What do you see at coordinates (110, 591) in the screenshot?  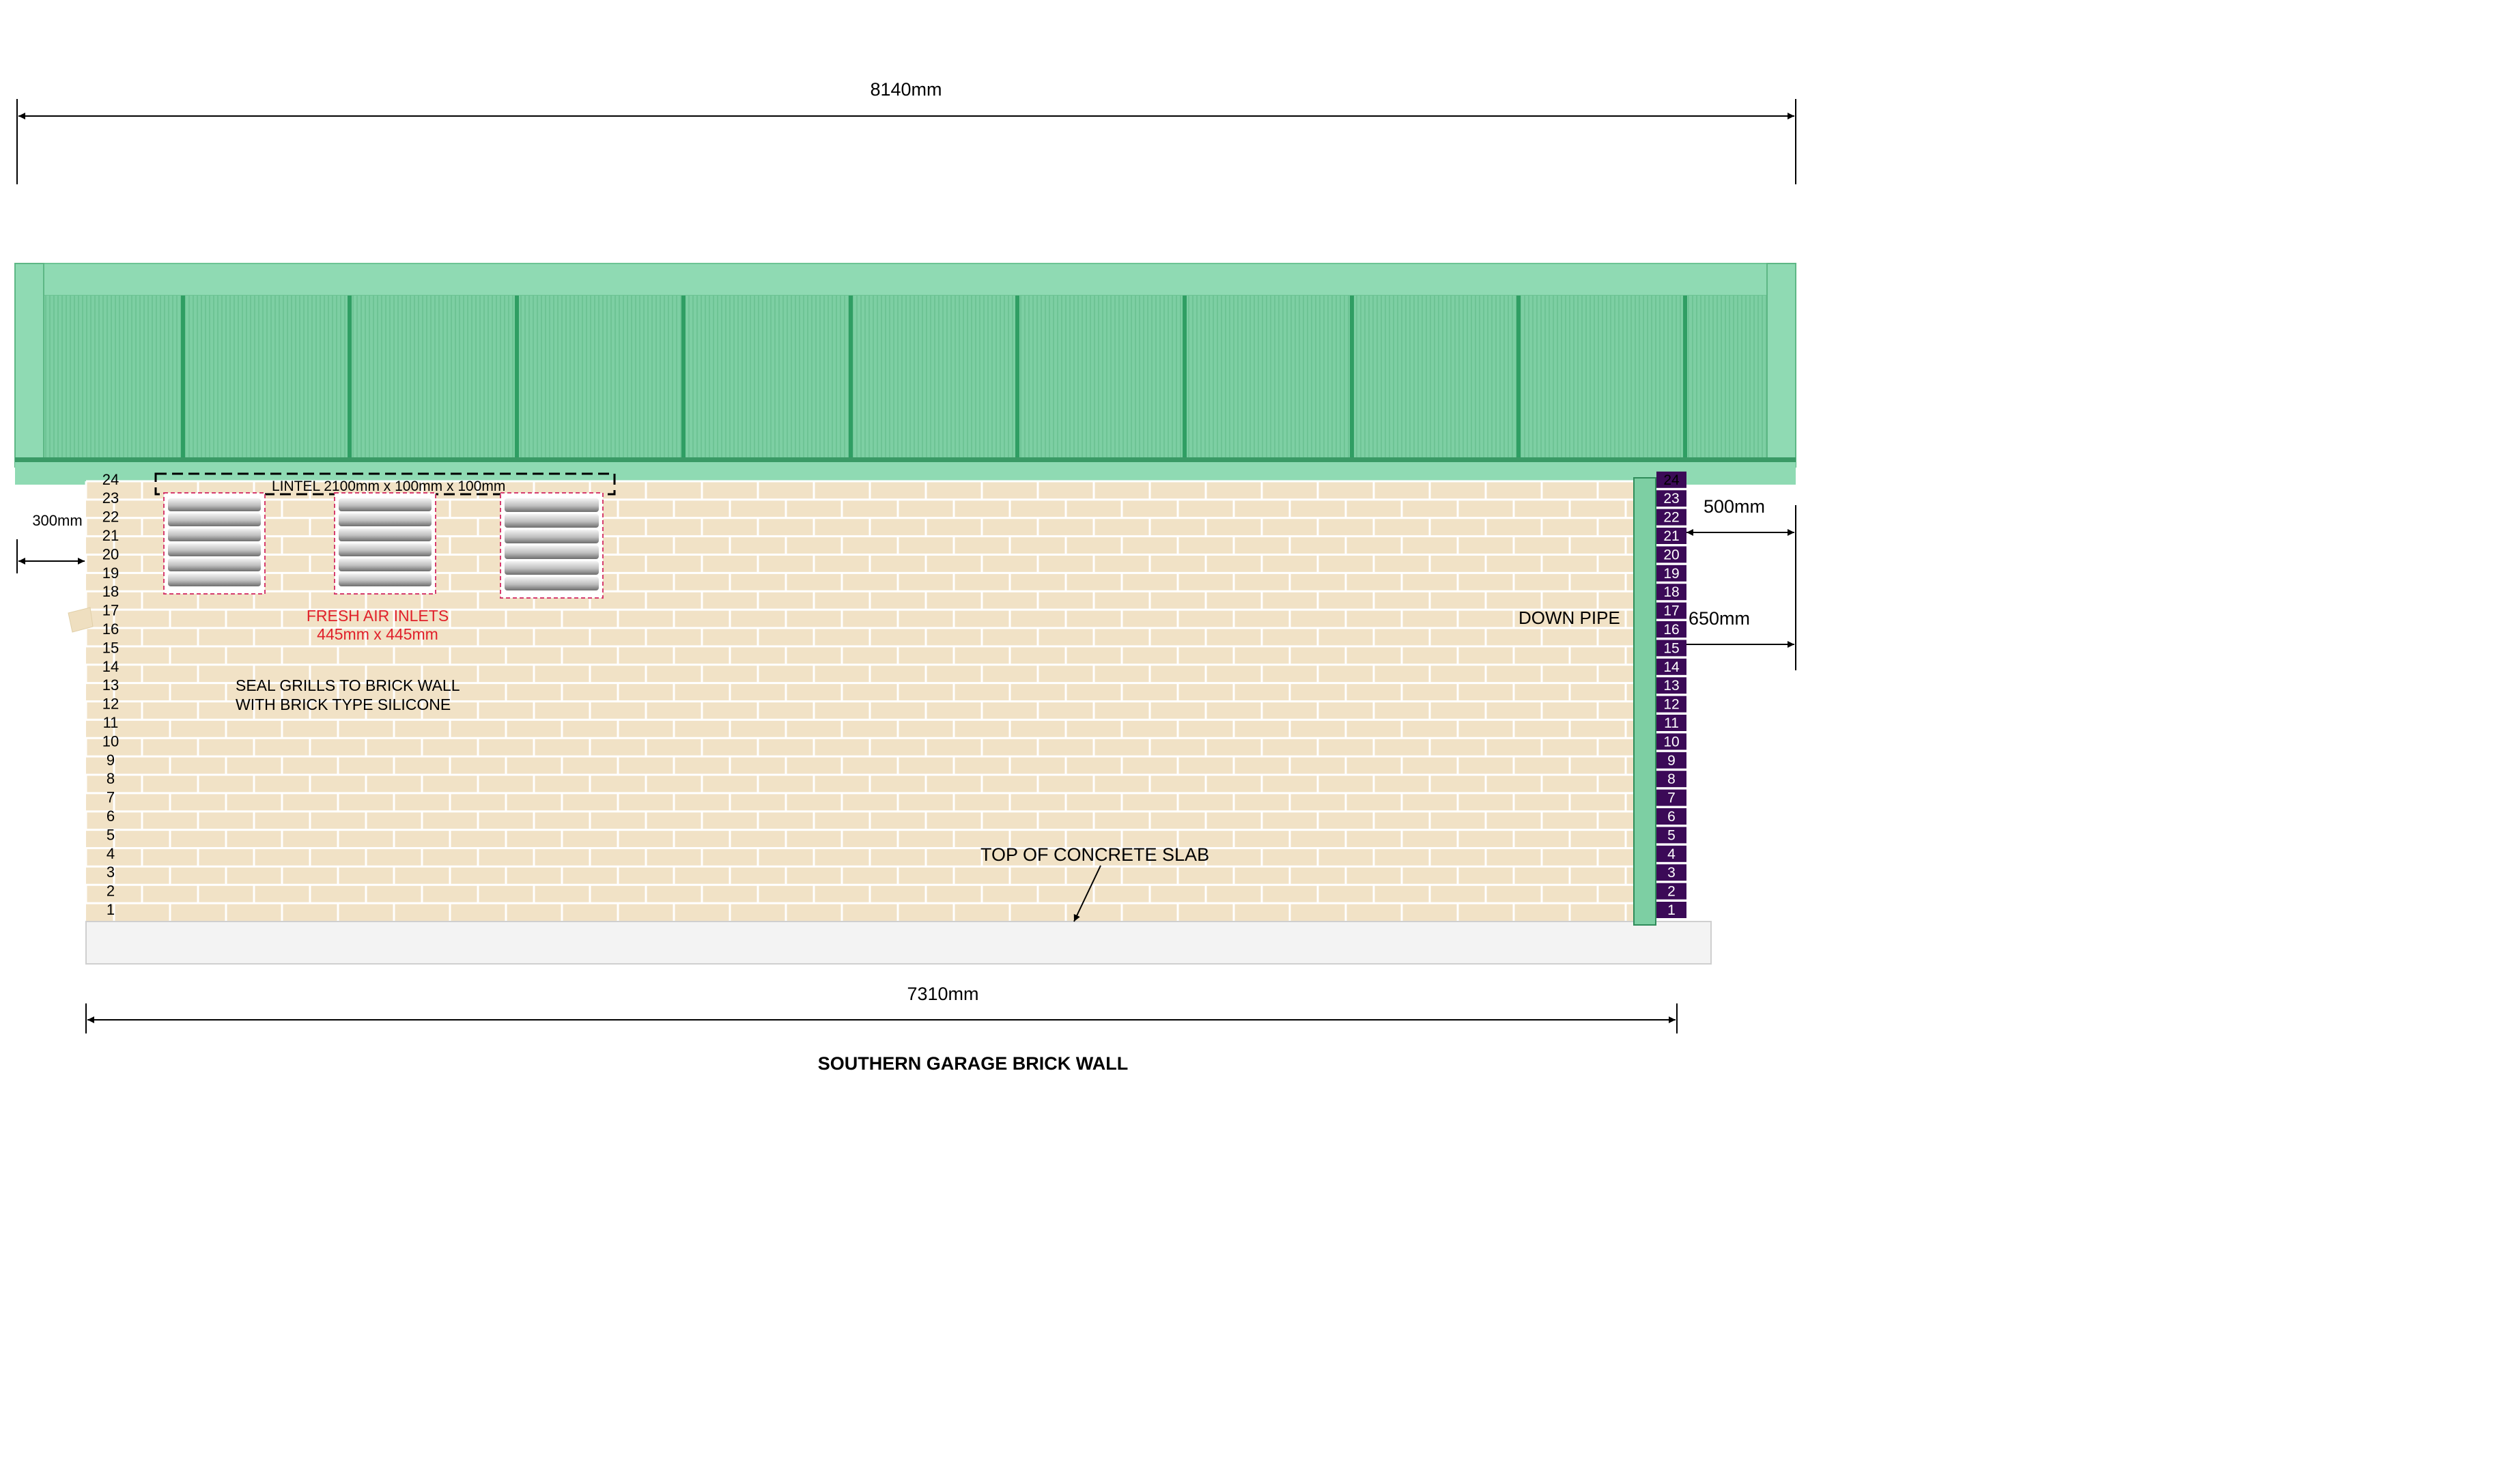 I see `course-number-left: 18` at bounding box center [110, 591].